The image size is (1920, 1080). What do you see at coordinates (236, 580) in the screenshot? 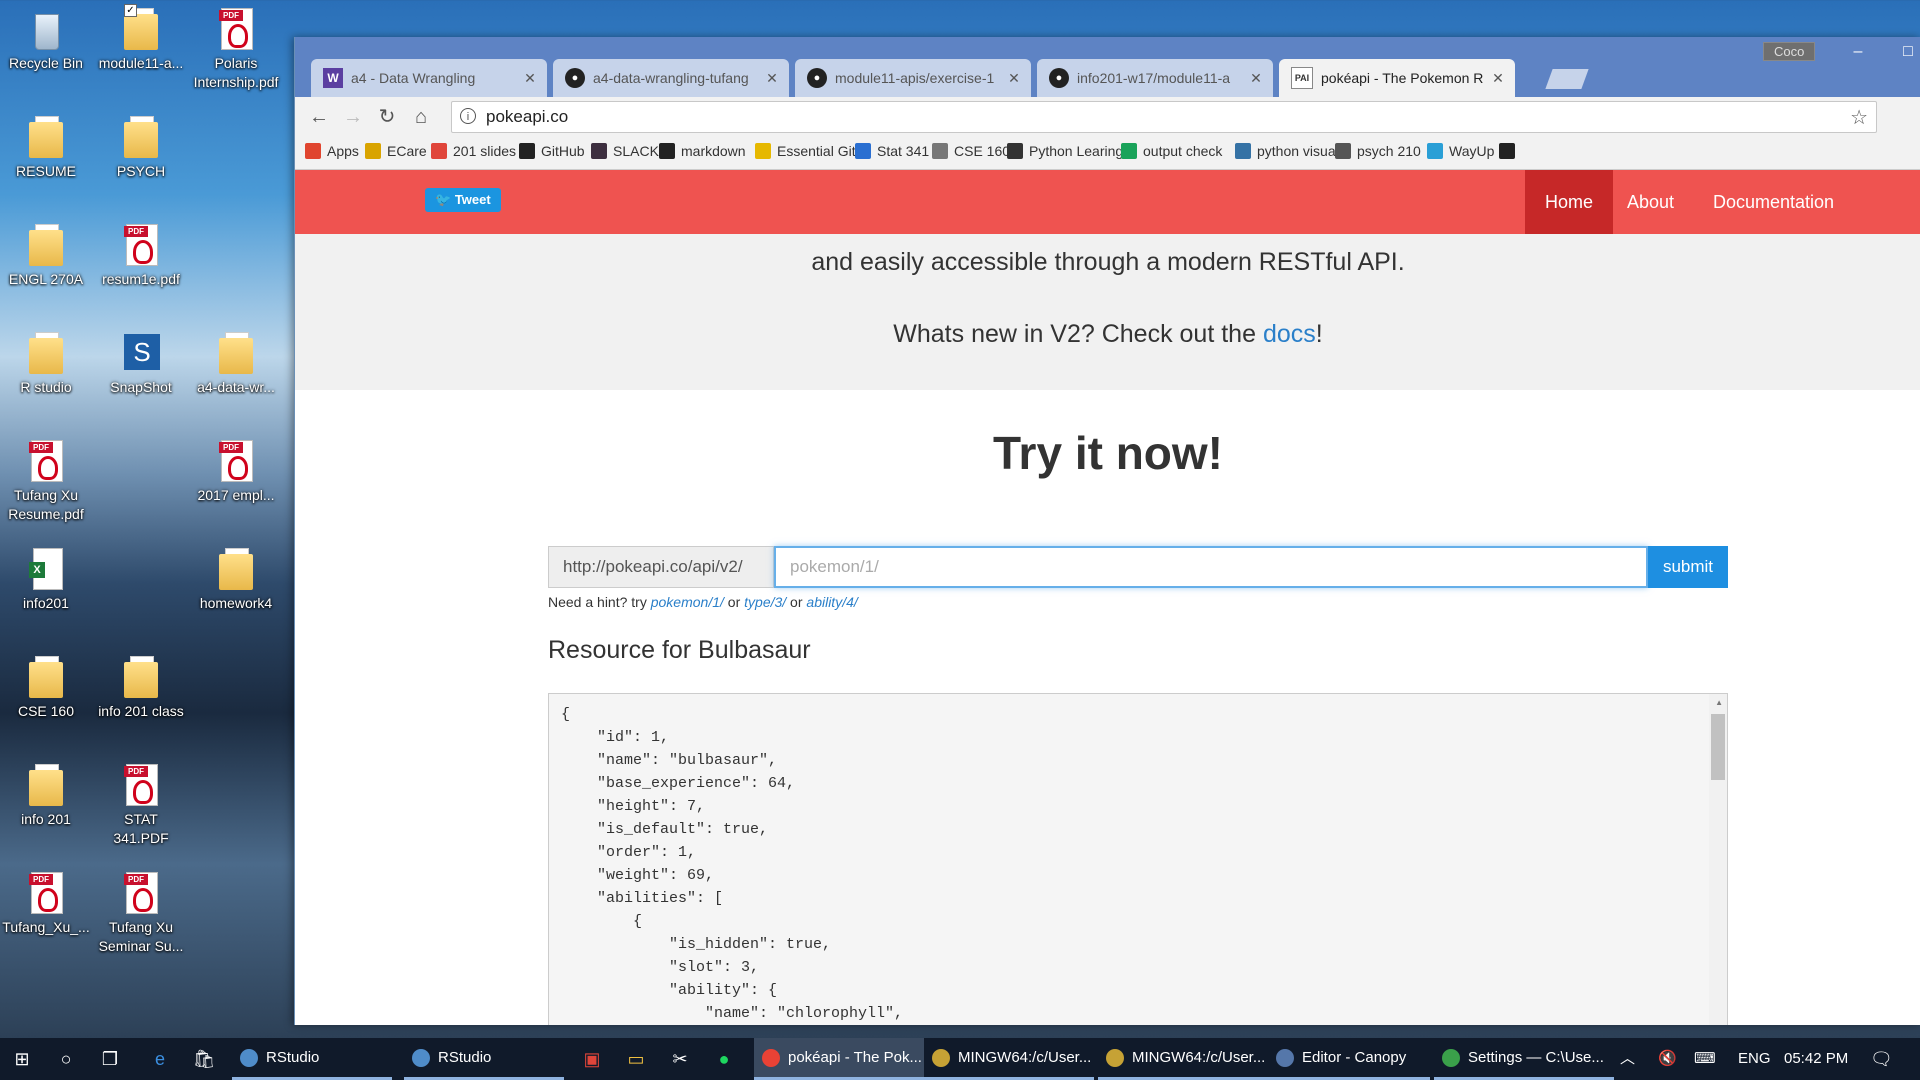
I see `desktop-icon: homework4` at bounding box center [236, 580].